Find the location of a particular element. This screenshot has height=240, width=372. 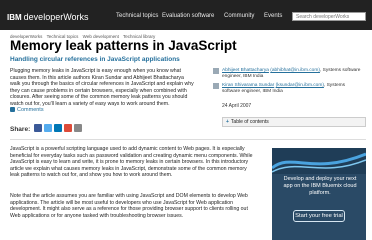

comments-icon is located at coordinates (12, 110).